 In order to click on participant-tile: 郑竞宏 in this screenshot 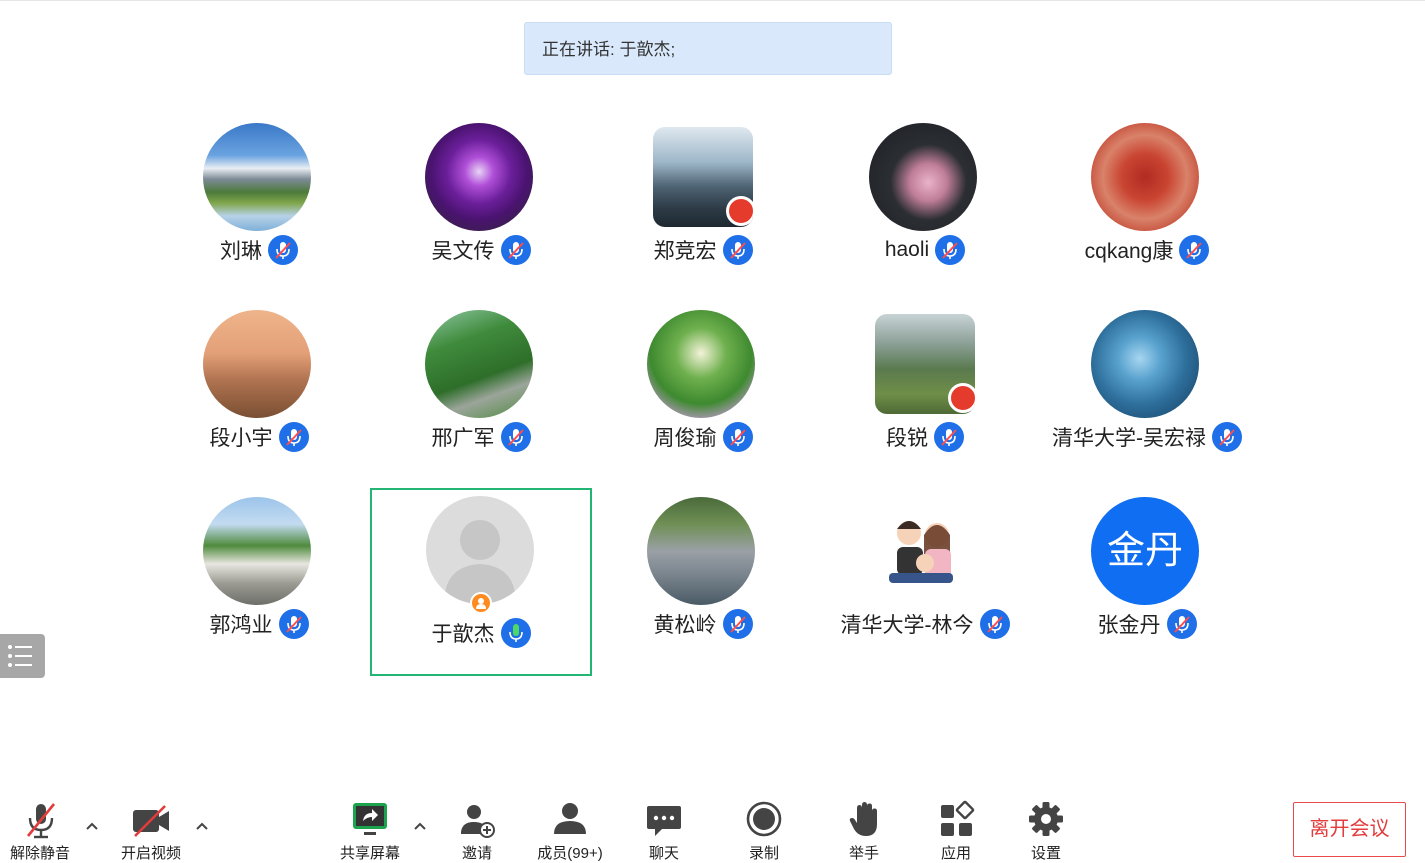, I will do `click(703, 209)`.